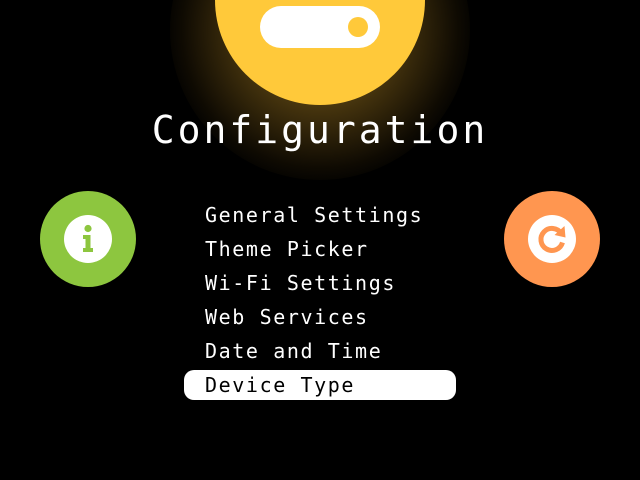 Image resolution: width=640 pixels, height=480 pixels. I want to click on menu-item-general-settings: General Settings, so click(320, 215).